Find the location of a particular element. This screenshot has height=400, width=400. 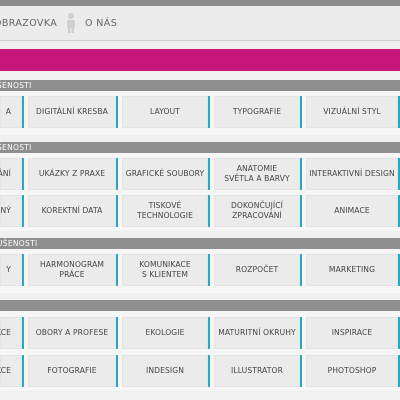

topic-tile: OBORY A PROFESE is located at coordinates (73, 333).